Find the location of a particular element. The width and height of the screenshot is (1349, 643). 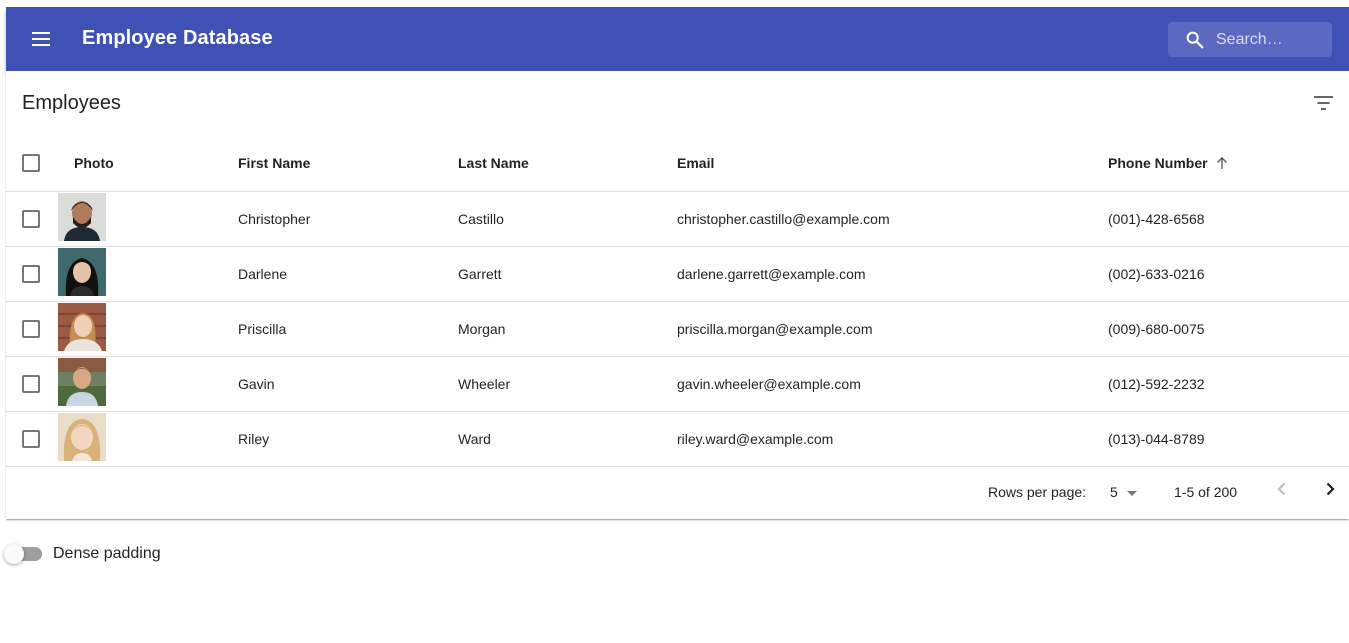

dense-padding-switch is located at coordinates (24, 554).